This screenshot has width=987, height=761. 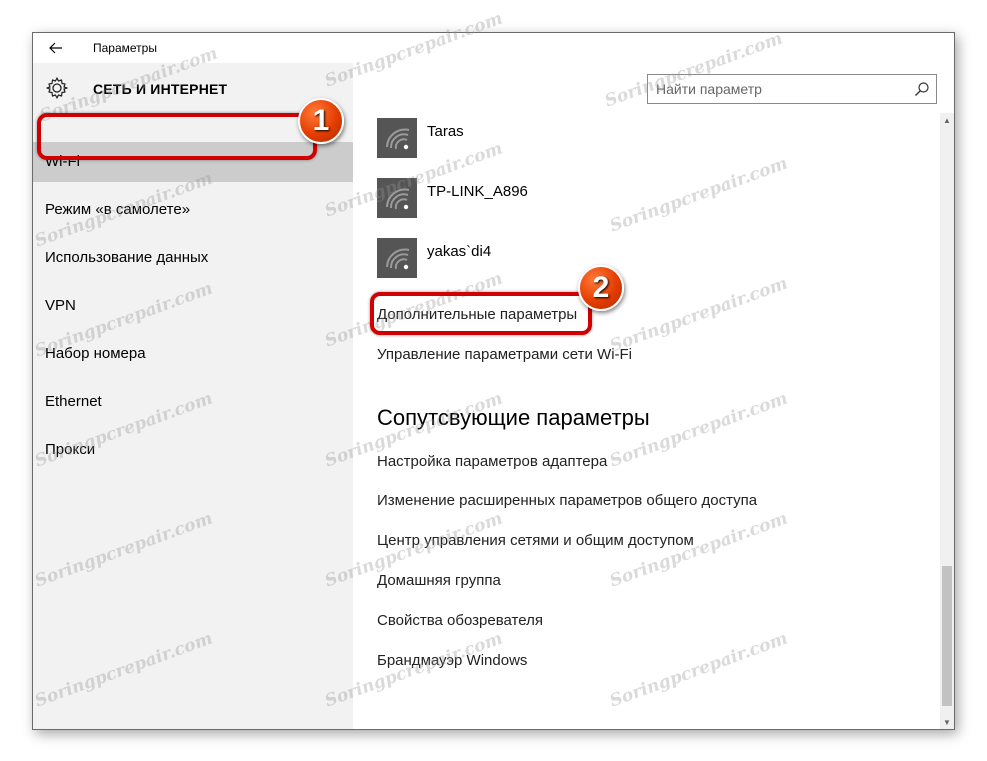 What do you see at coordinates (118, 209) in the screenshot?
I see `sidebar-item-label: Режим «в самолете»` at bounding box center [118, 209].